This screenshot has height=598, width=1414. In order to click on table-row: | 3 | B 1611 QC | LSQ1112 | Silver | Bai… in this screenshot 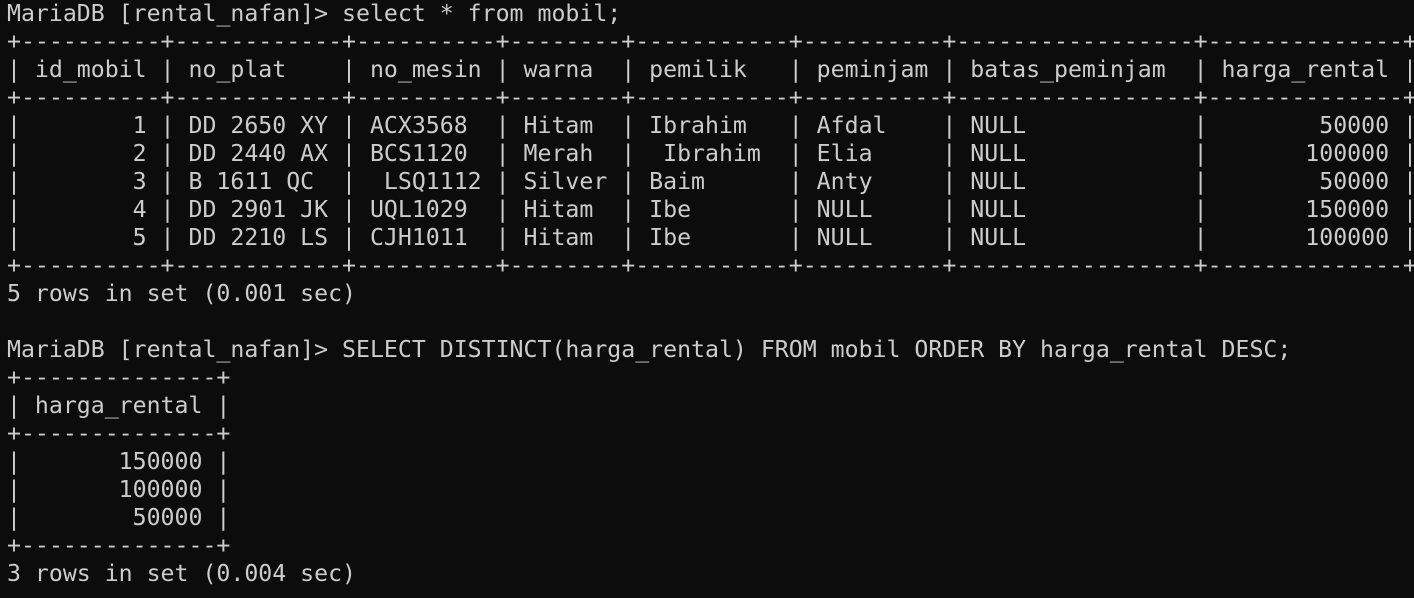, I will do `click(710, 181)`.